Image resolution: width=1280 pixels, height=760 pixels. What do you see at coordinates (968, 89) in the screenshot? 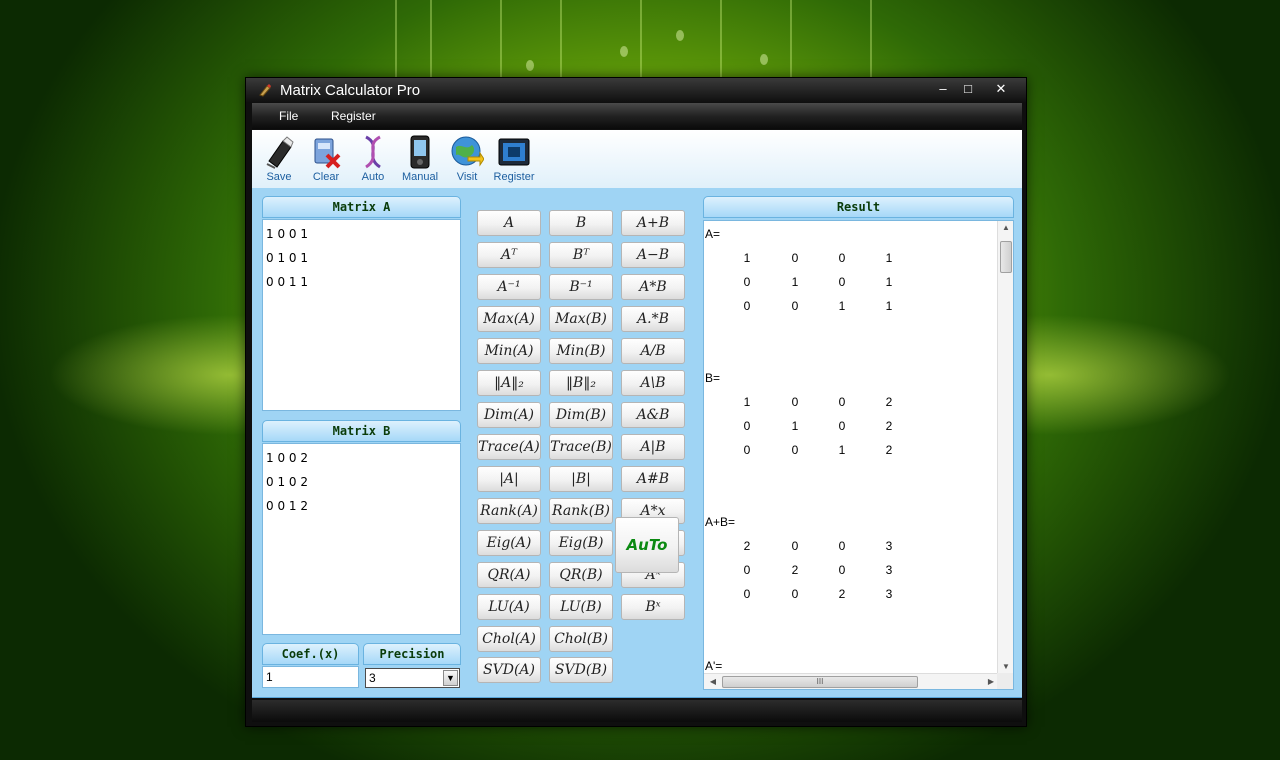
I see `maximize-button: □` at bounding box center [968, 89].